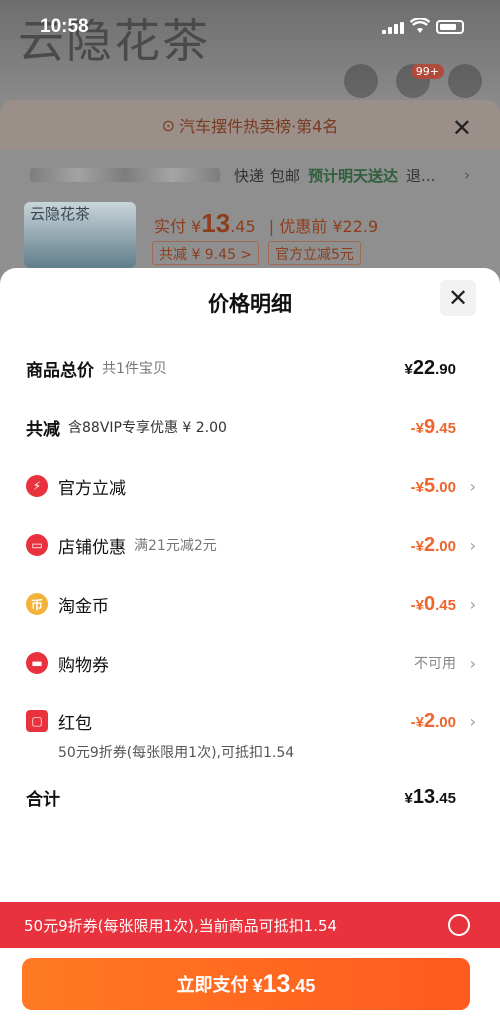 This screenshot has width=500, height=1020. I want to click on cart-badge: 99+, so click(427, 71).